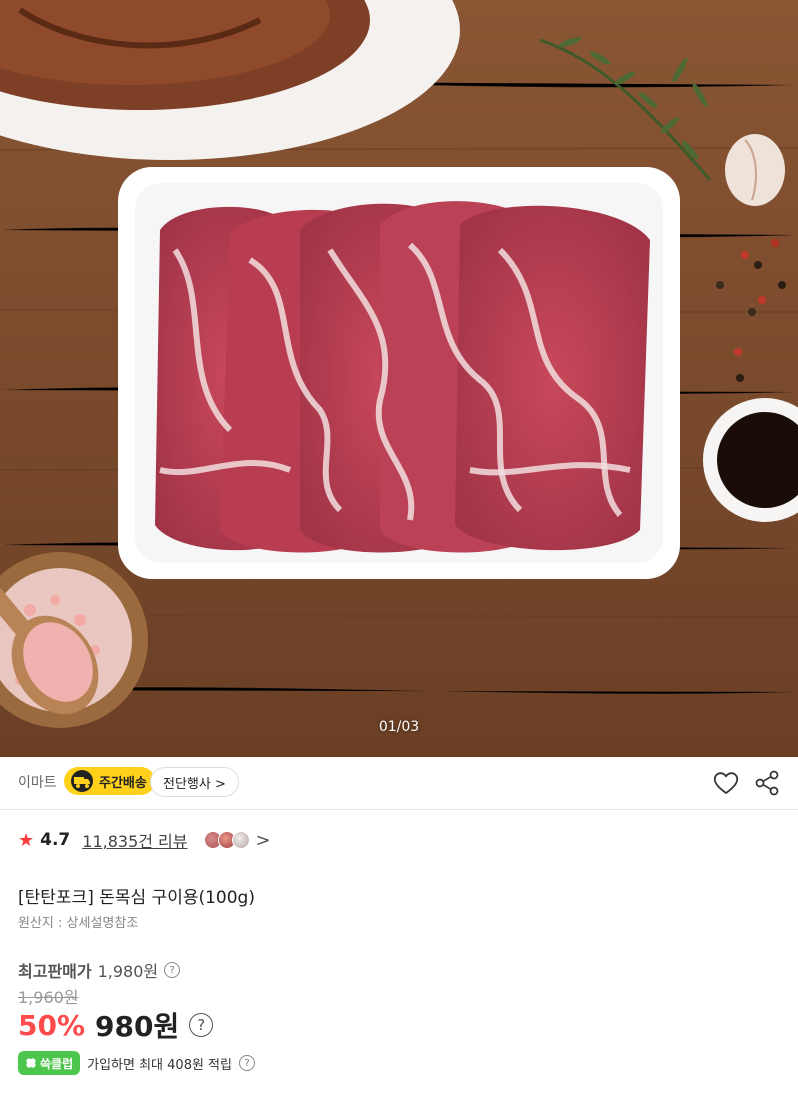 This screenshot has height=1096, width=798. What do you see at coordinates (240, 840) in the screenshot?
I see `review-thumbnail` at bounding box center [240, 840].